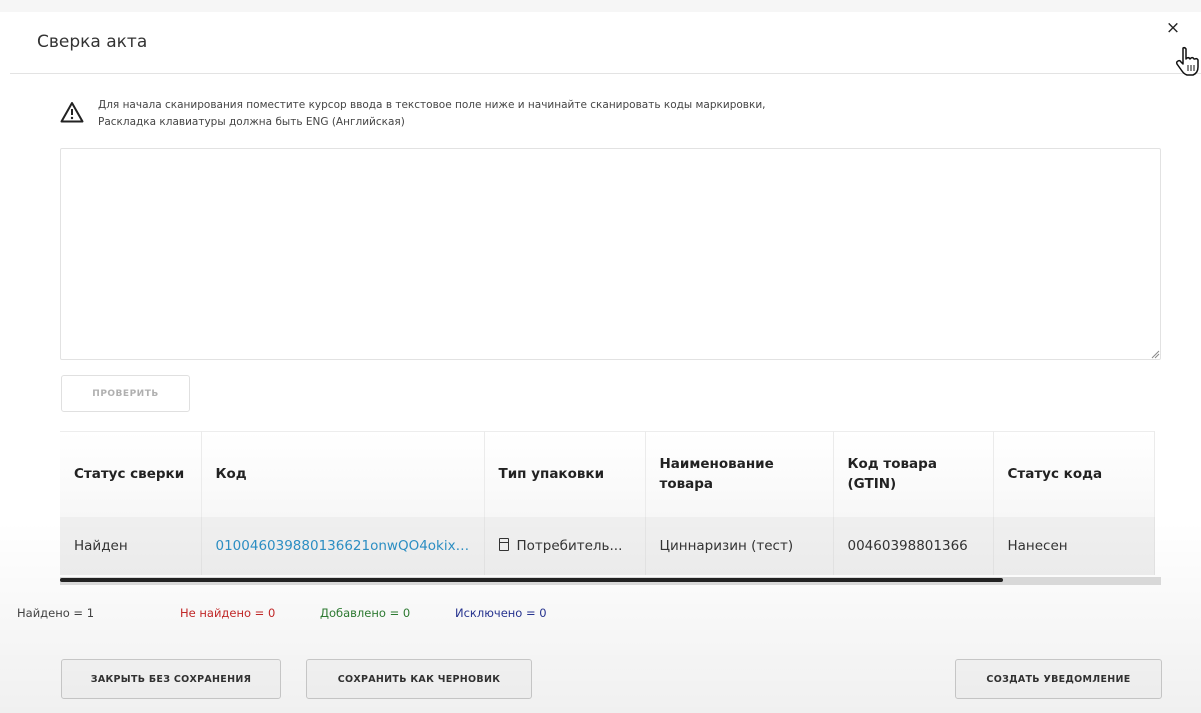 The image size is (1201, 713). What do you see at coordinates (739, 474) in the screenshot?
I see `column-header-name: Наименование товара` at bounding box center [739, 474].